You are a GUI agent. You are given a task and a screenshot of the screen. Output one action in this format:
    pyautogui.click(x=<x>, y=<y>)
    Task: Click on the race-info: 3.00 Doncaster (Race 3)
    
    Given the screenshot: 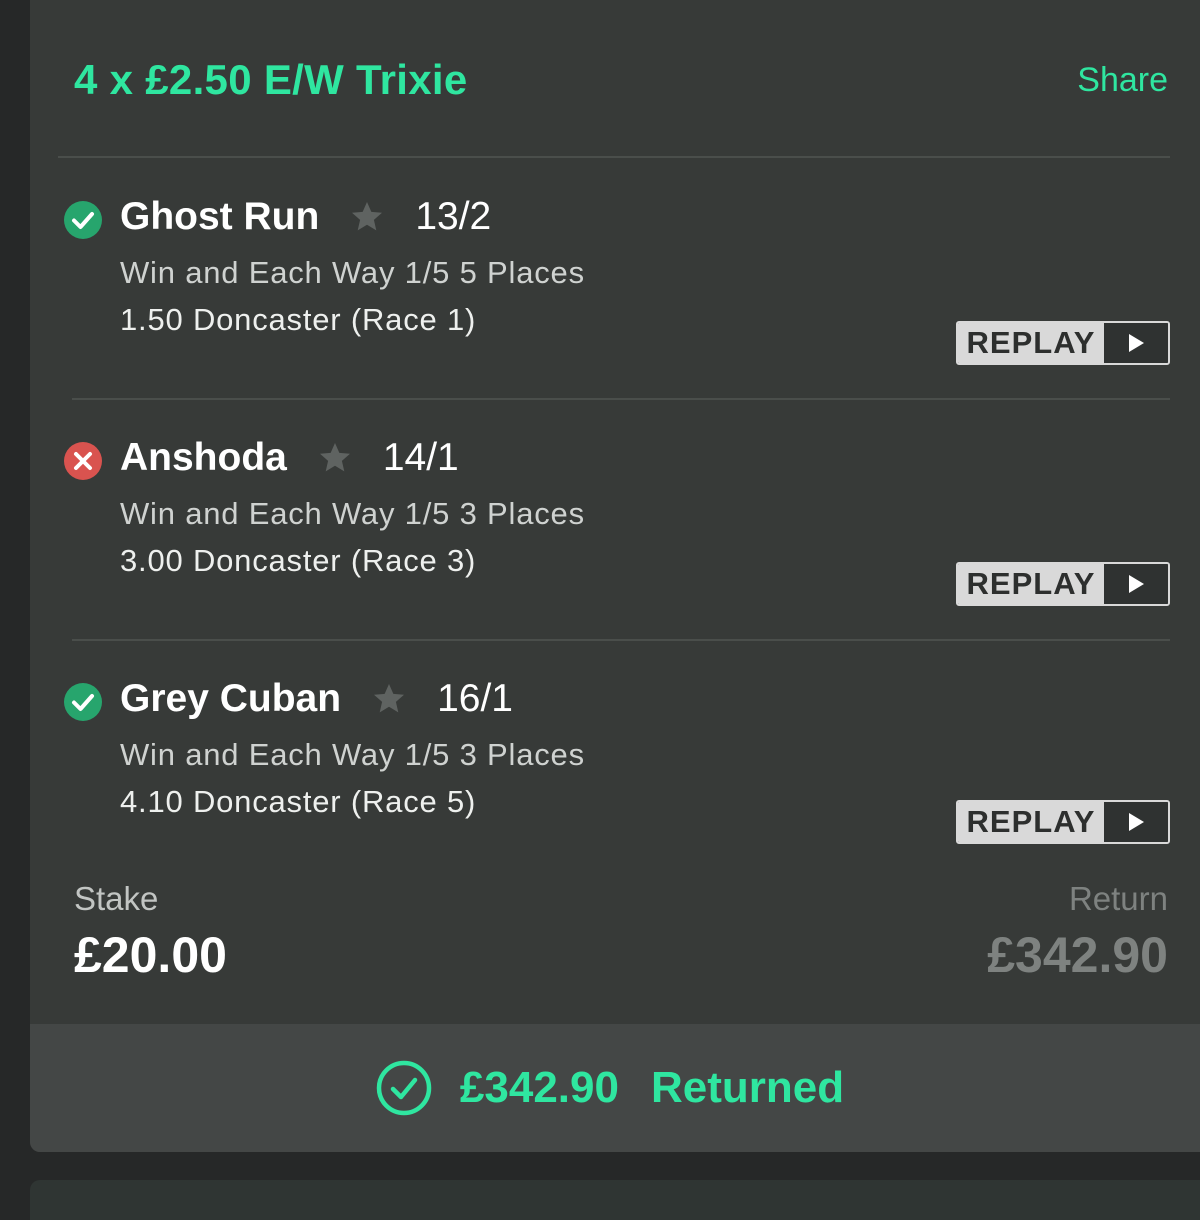 What is the action you would take?
    pyautogui.click(x=298, y=560)
    